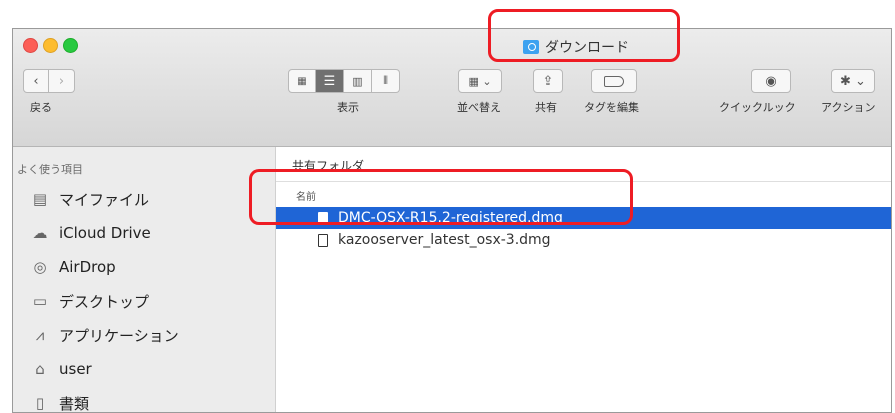 The width and height of the screenshot is (895, 413). I want to click on sidebar-item-user: ⌂ user, so click(61, 369).